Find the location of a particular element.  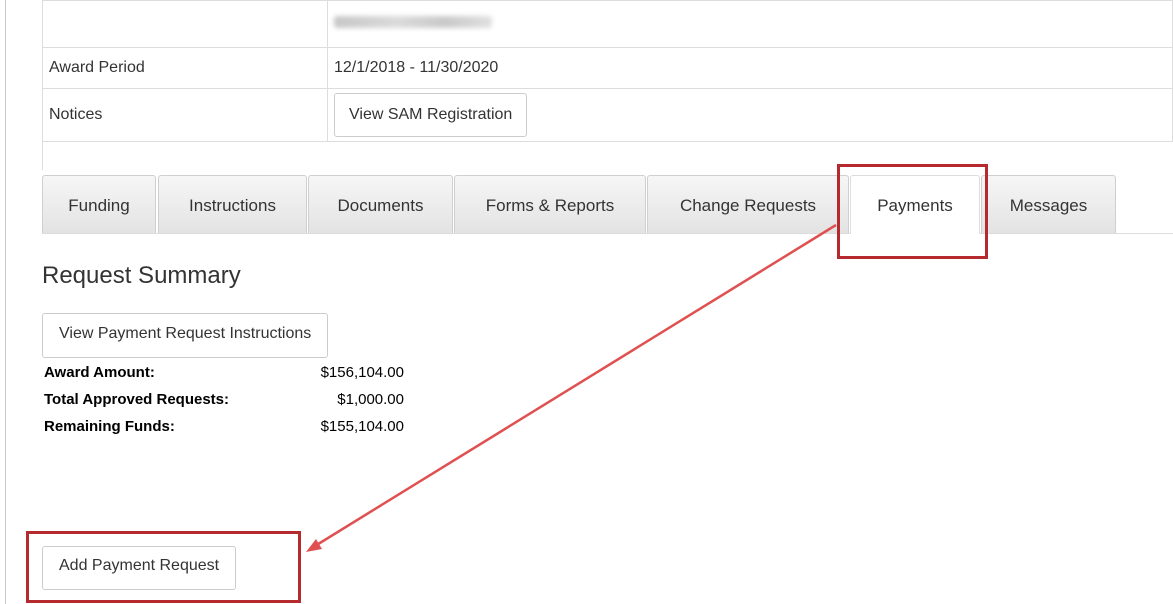

info-row-award-period: Award Period 12/1/2018 - 11/30/2020 is located at coordinates (607, 68).